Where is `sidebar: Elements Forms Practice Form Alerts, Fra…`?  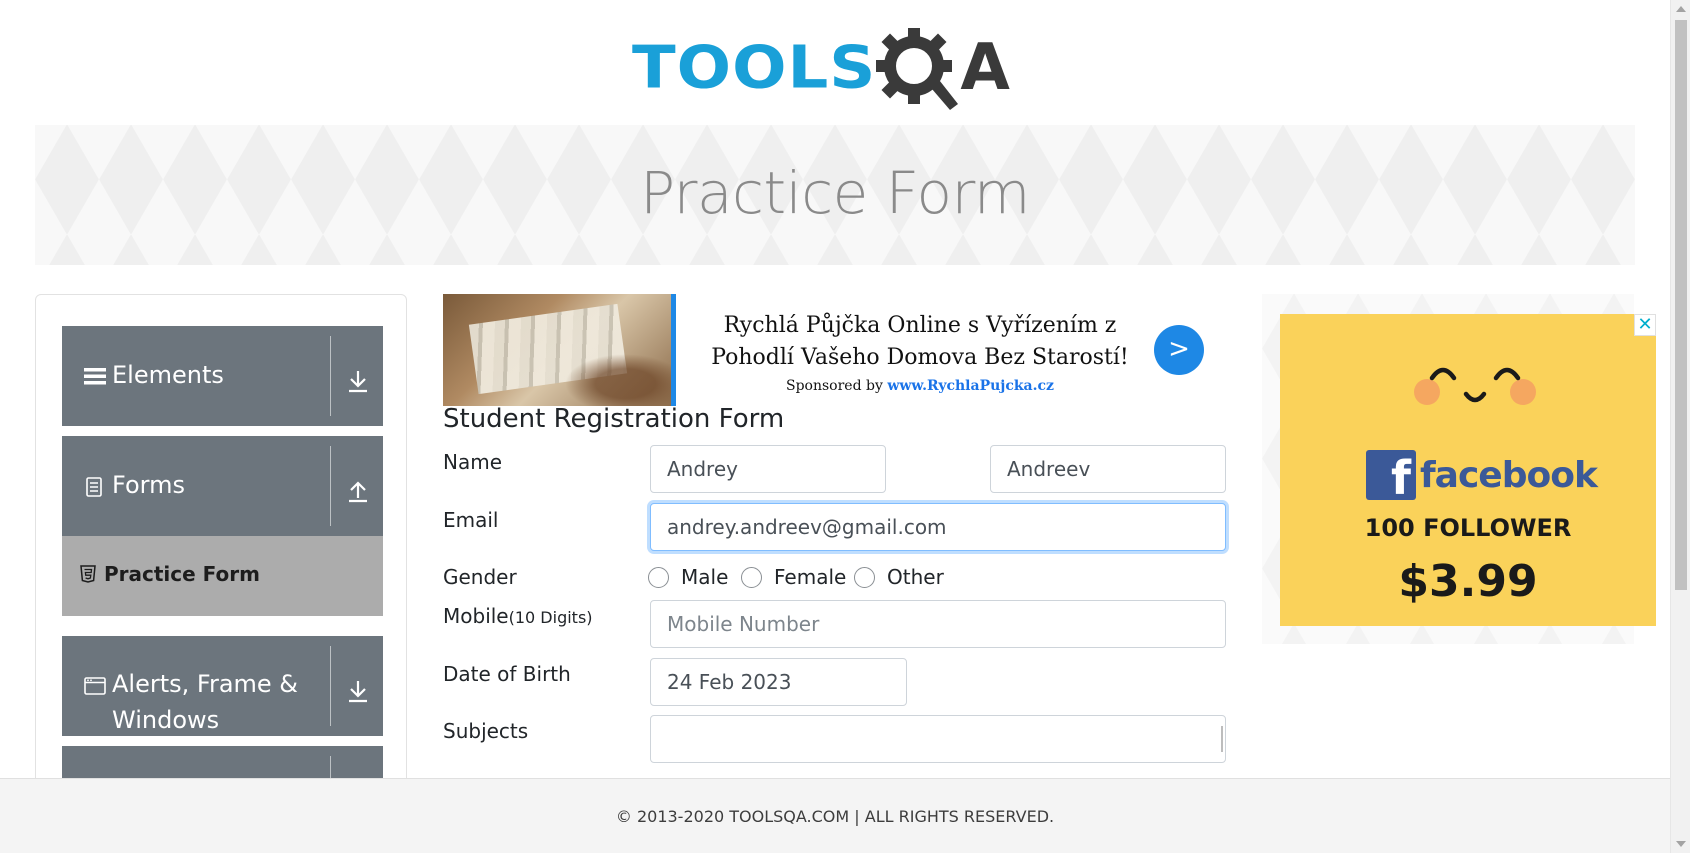
sidebar: Elements Forms Practice Form Alerts, Fra… is located at coordinates (221, 544).